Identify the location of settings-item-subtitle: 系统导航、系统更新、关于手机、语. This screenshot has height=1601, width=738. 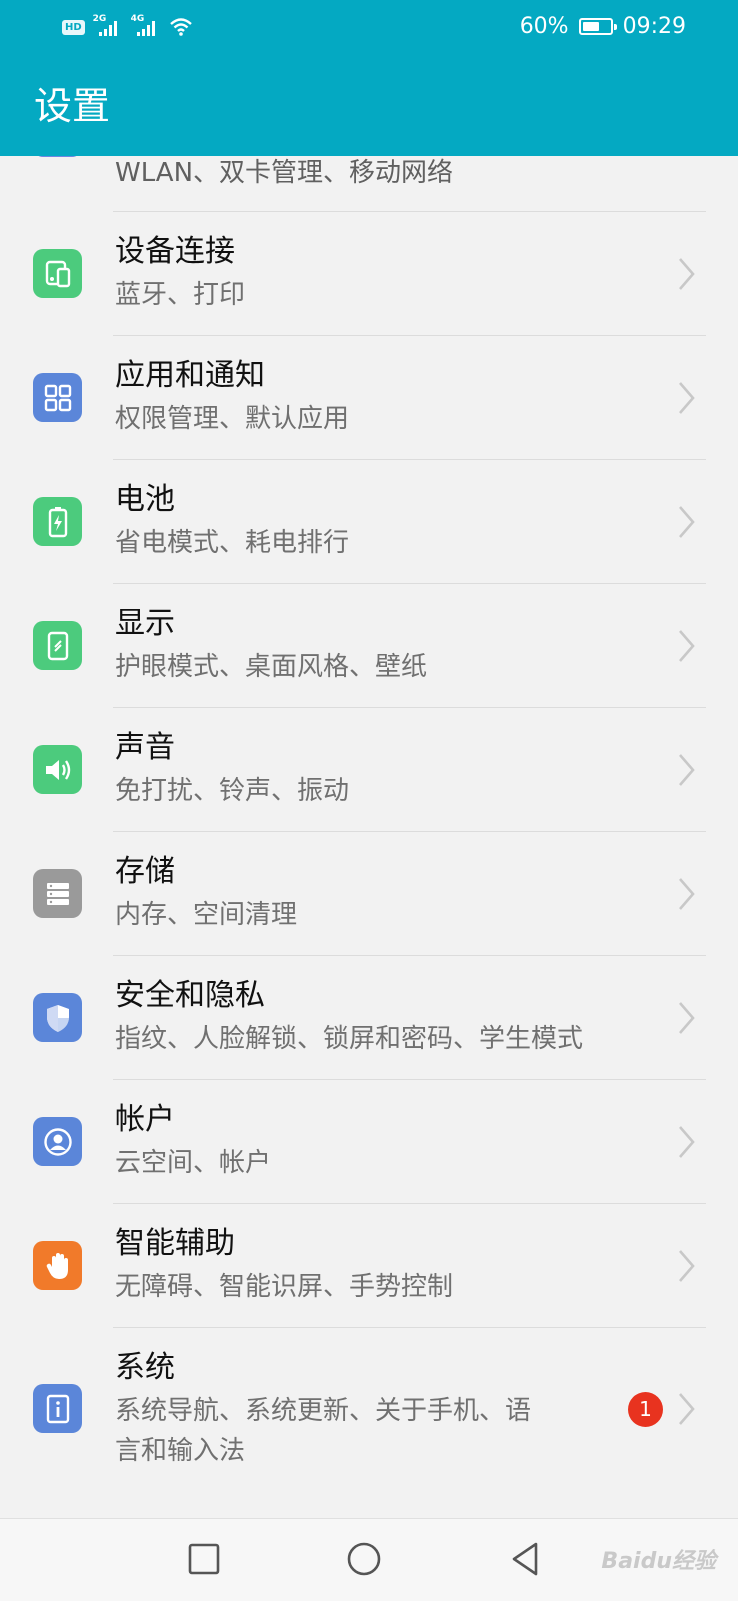
(323, 1411).